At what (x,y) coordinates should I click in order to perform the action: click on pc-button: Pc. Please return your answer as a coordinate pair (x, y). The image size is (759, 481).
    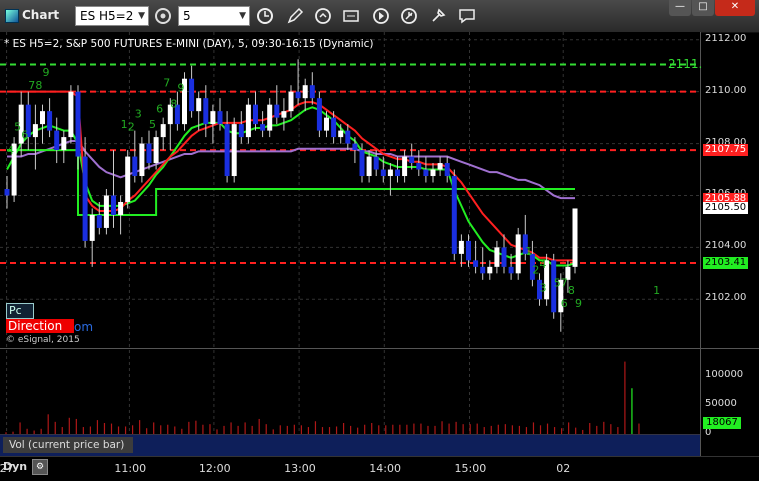
    Looking at the image, I should click on (20, 311).